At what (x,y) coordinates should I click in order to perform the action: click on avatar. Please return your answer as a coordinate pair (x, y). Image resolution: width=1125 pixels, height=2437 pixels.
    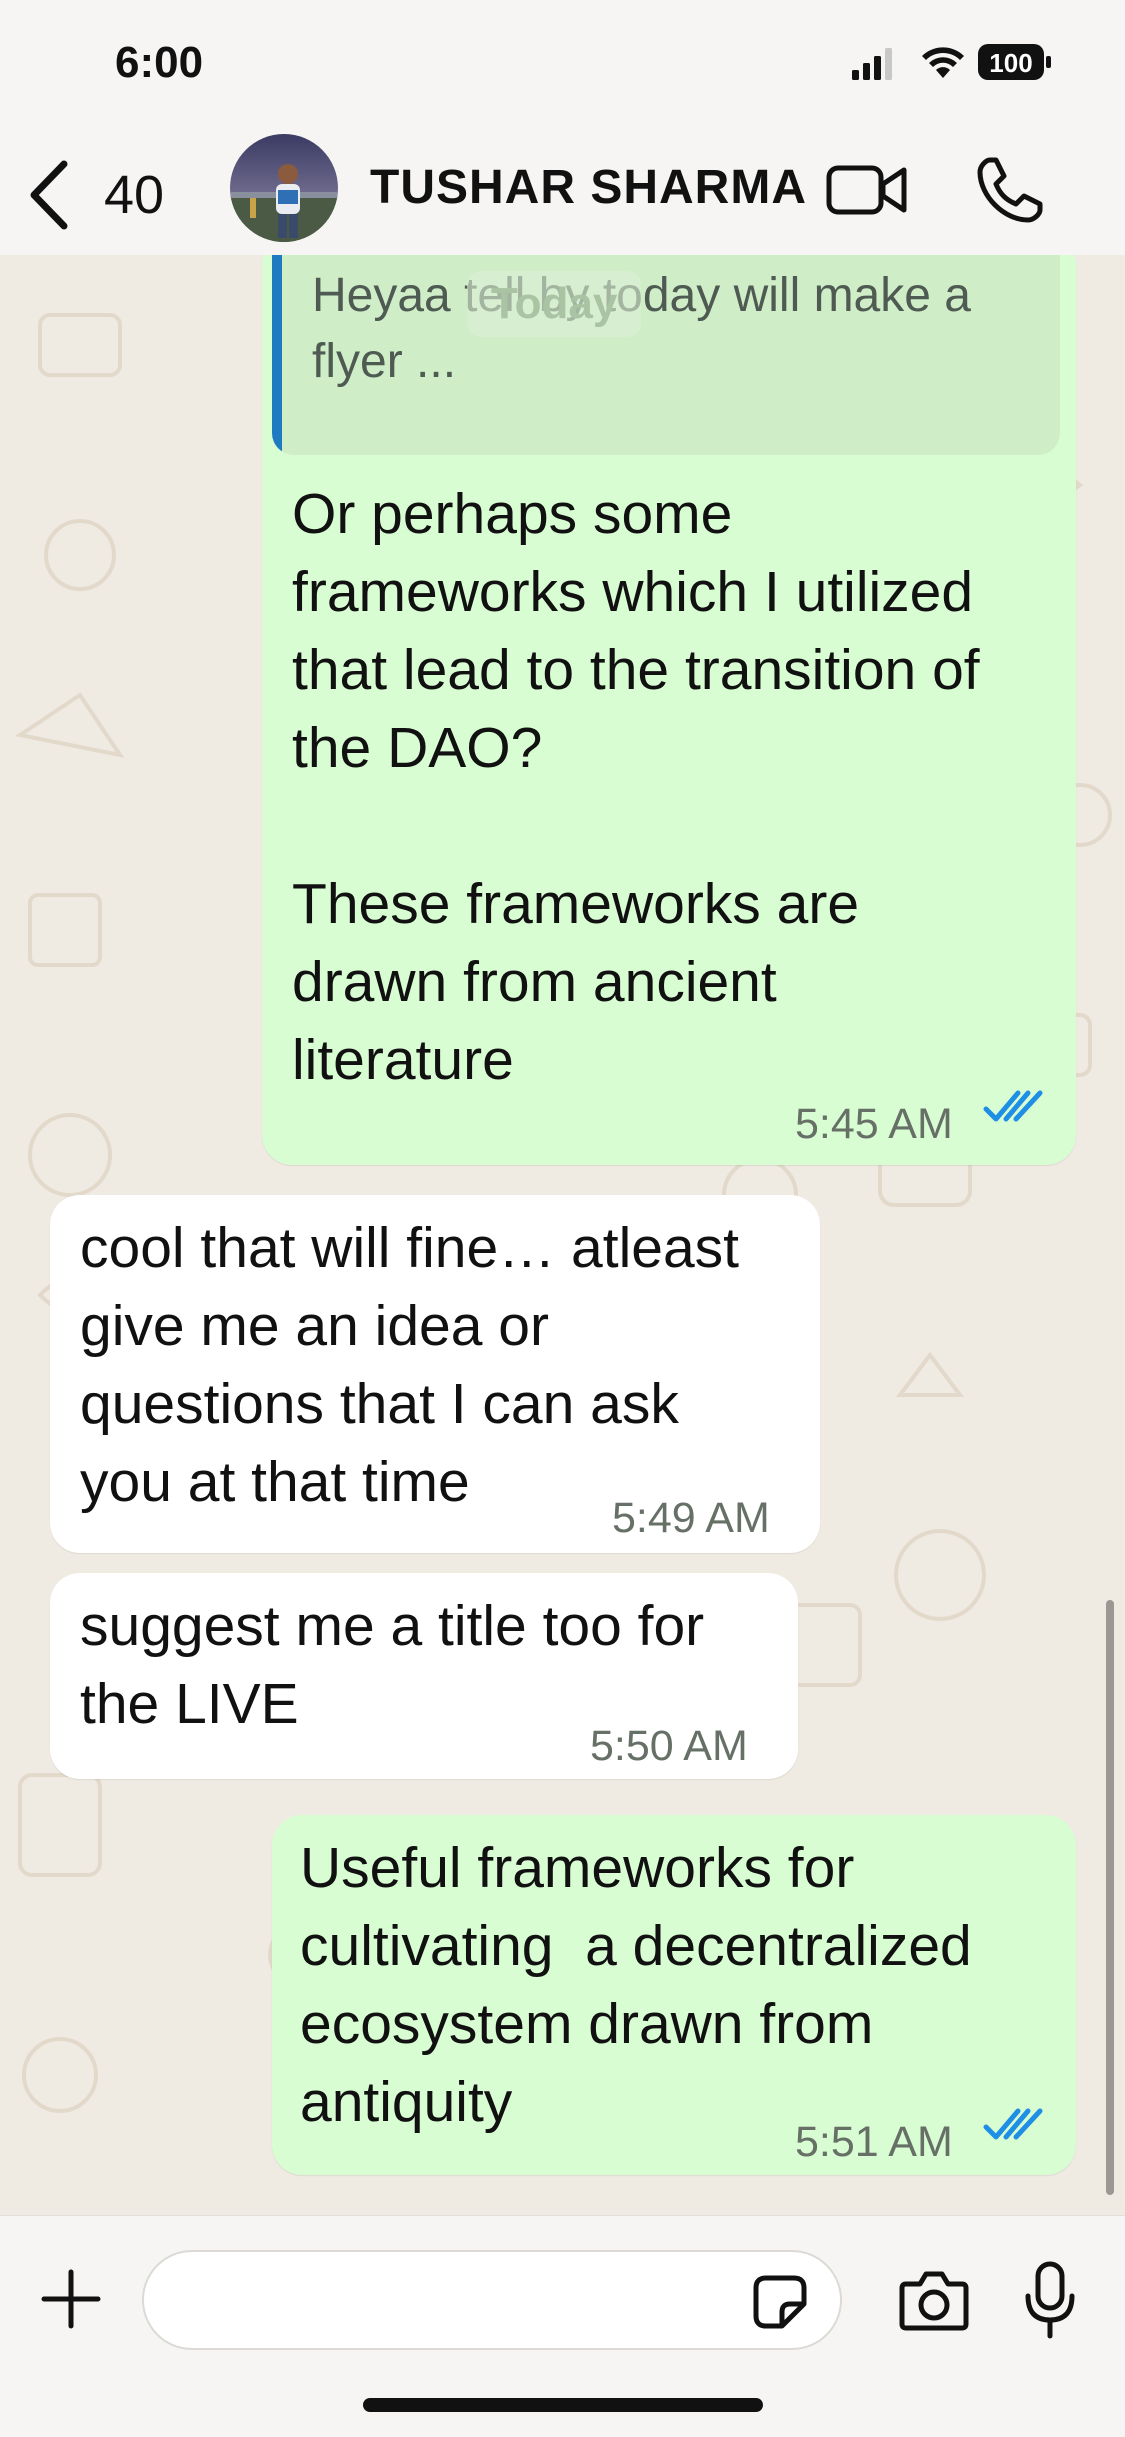
    Looking at the image, I should click on (284, 188).